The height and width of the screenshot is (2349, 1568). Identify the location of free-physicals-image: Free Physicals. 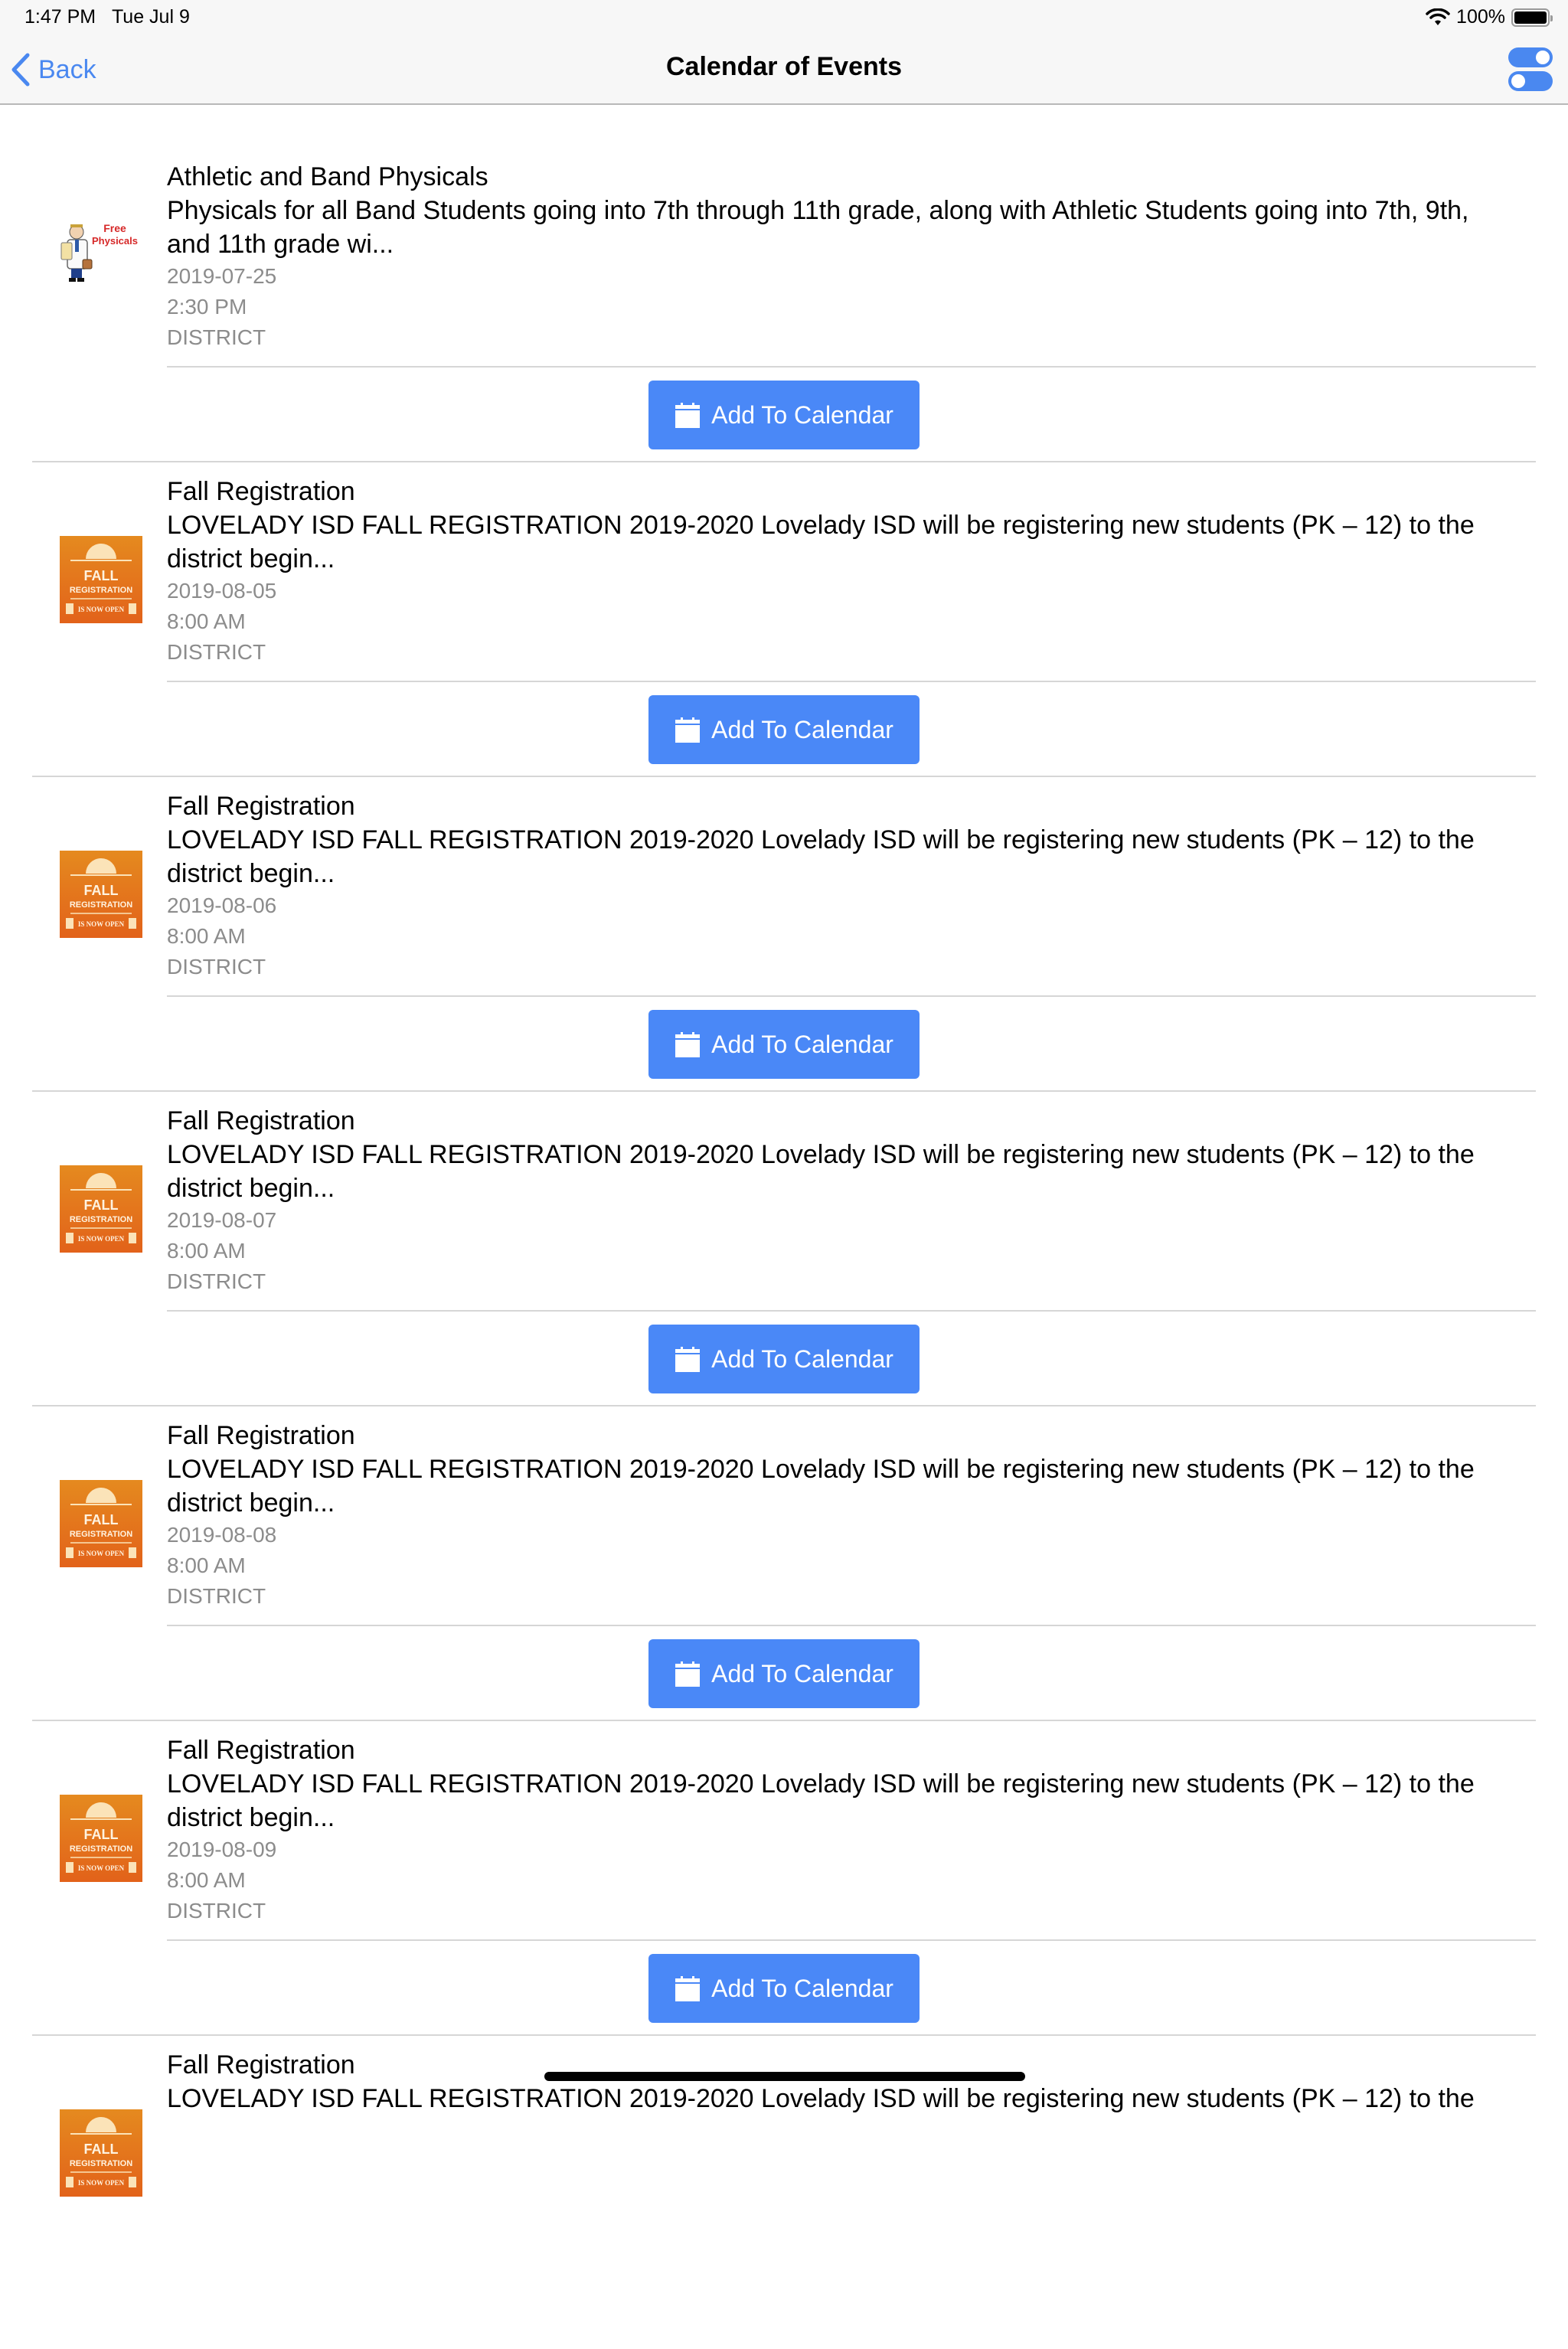
(101, 248).